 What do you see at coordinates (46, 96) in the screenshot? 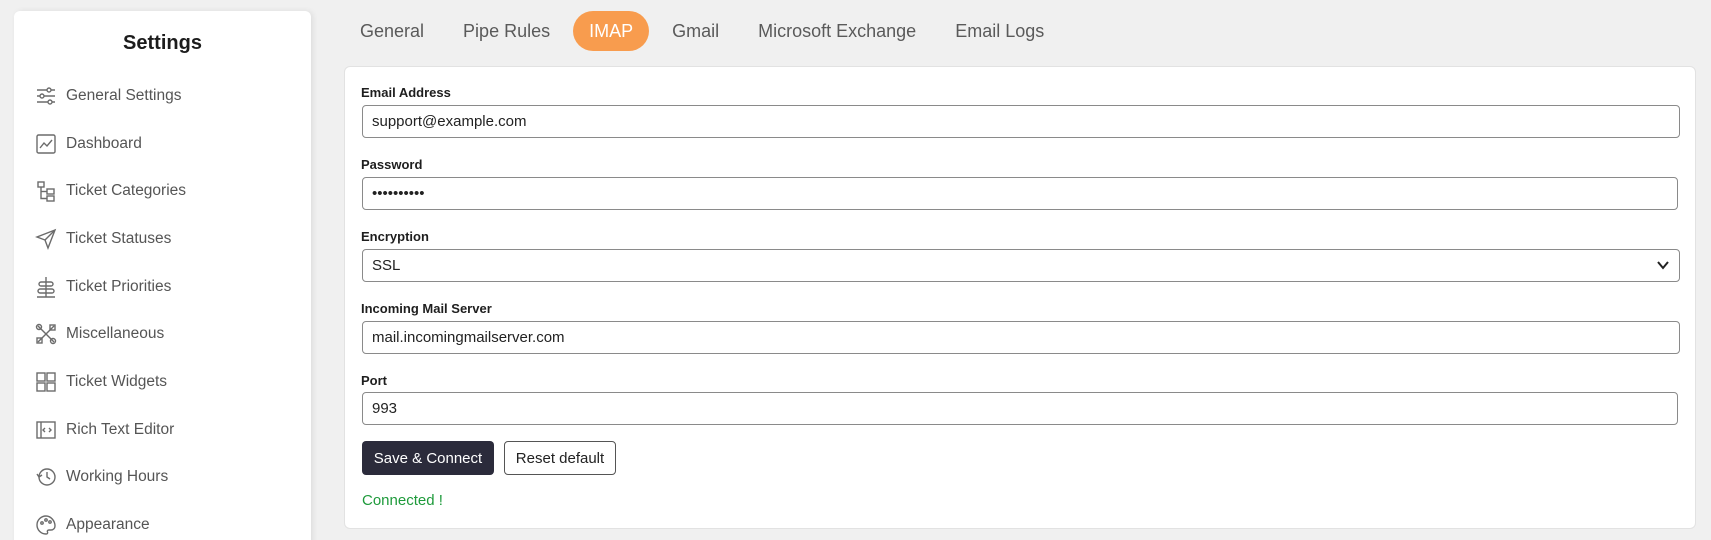
I see `sliders-icon` at bounding box center [46, 96].